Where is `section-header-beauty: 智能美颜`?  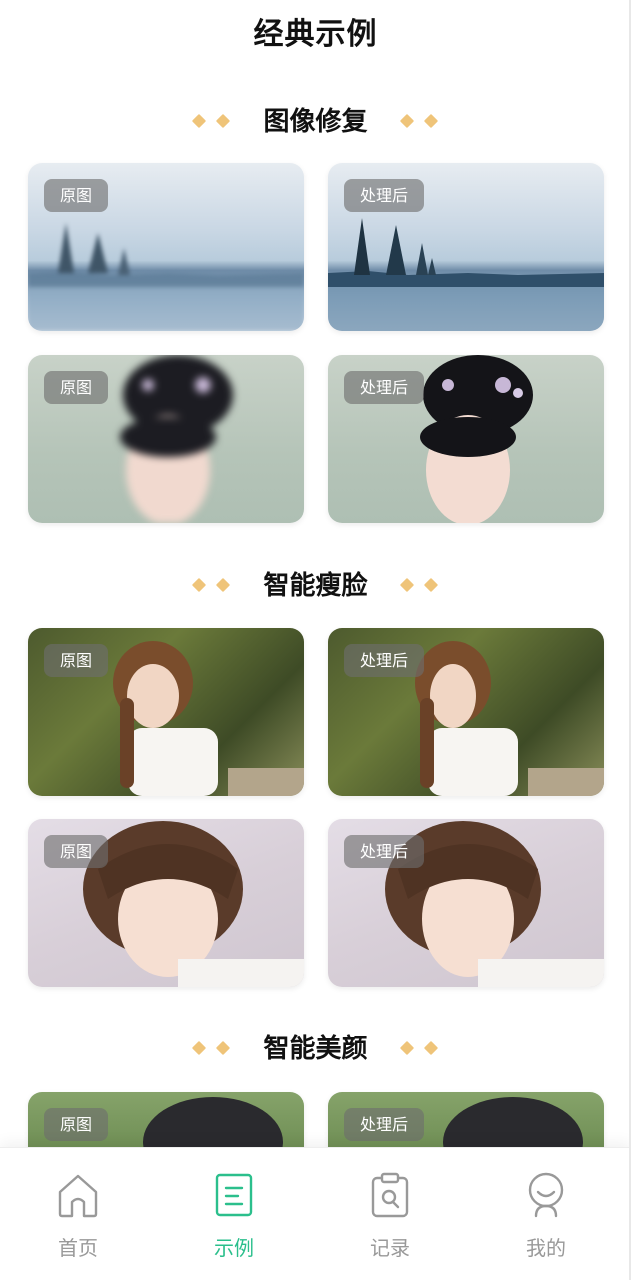
section-header-beauty: 智能美颜 is located at coordinates (315, 1049).